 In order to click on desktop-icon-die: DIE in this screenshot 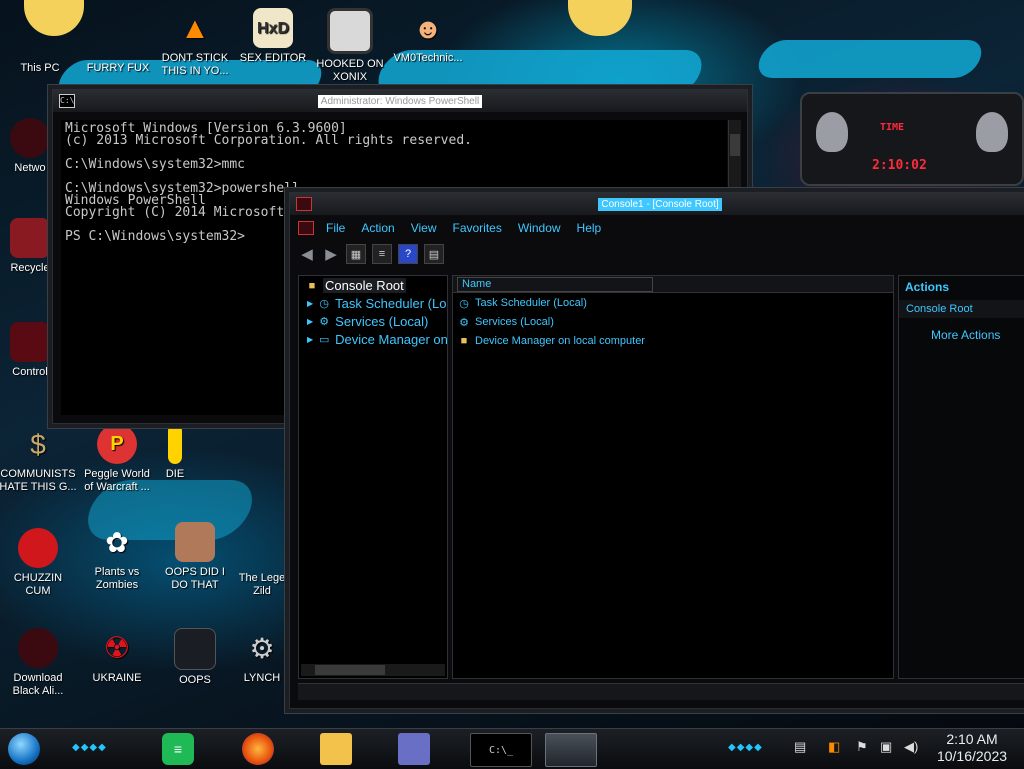, I will do `click(175, 452)`.